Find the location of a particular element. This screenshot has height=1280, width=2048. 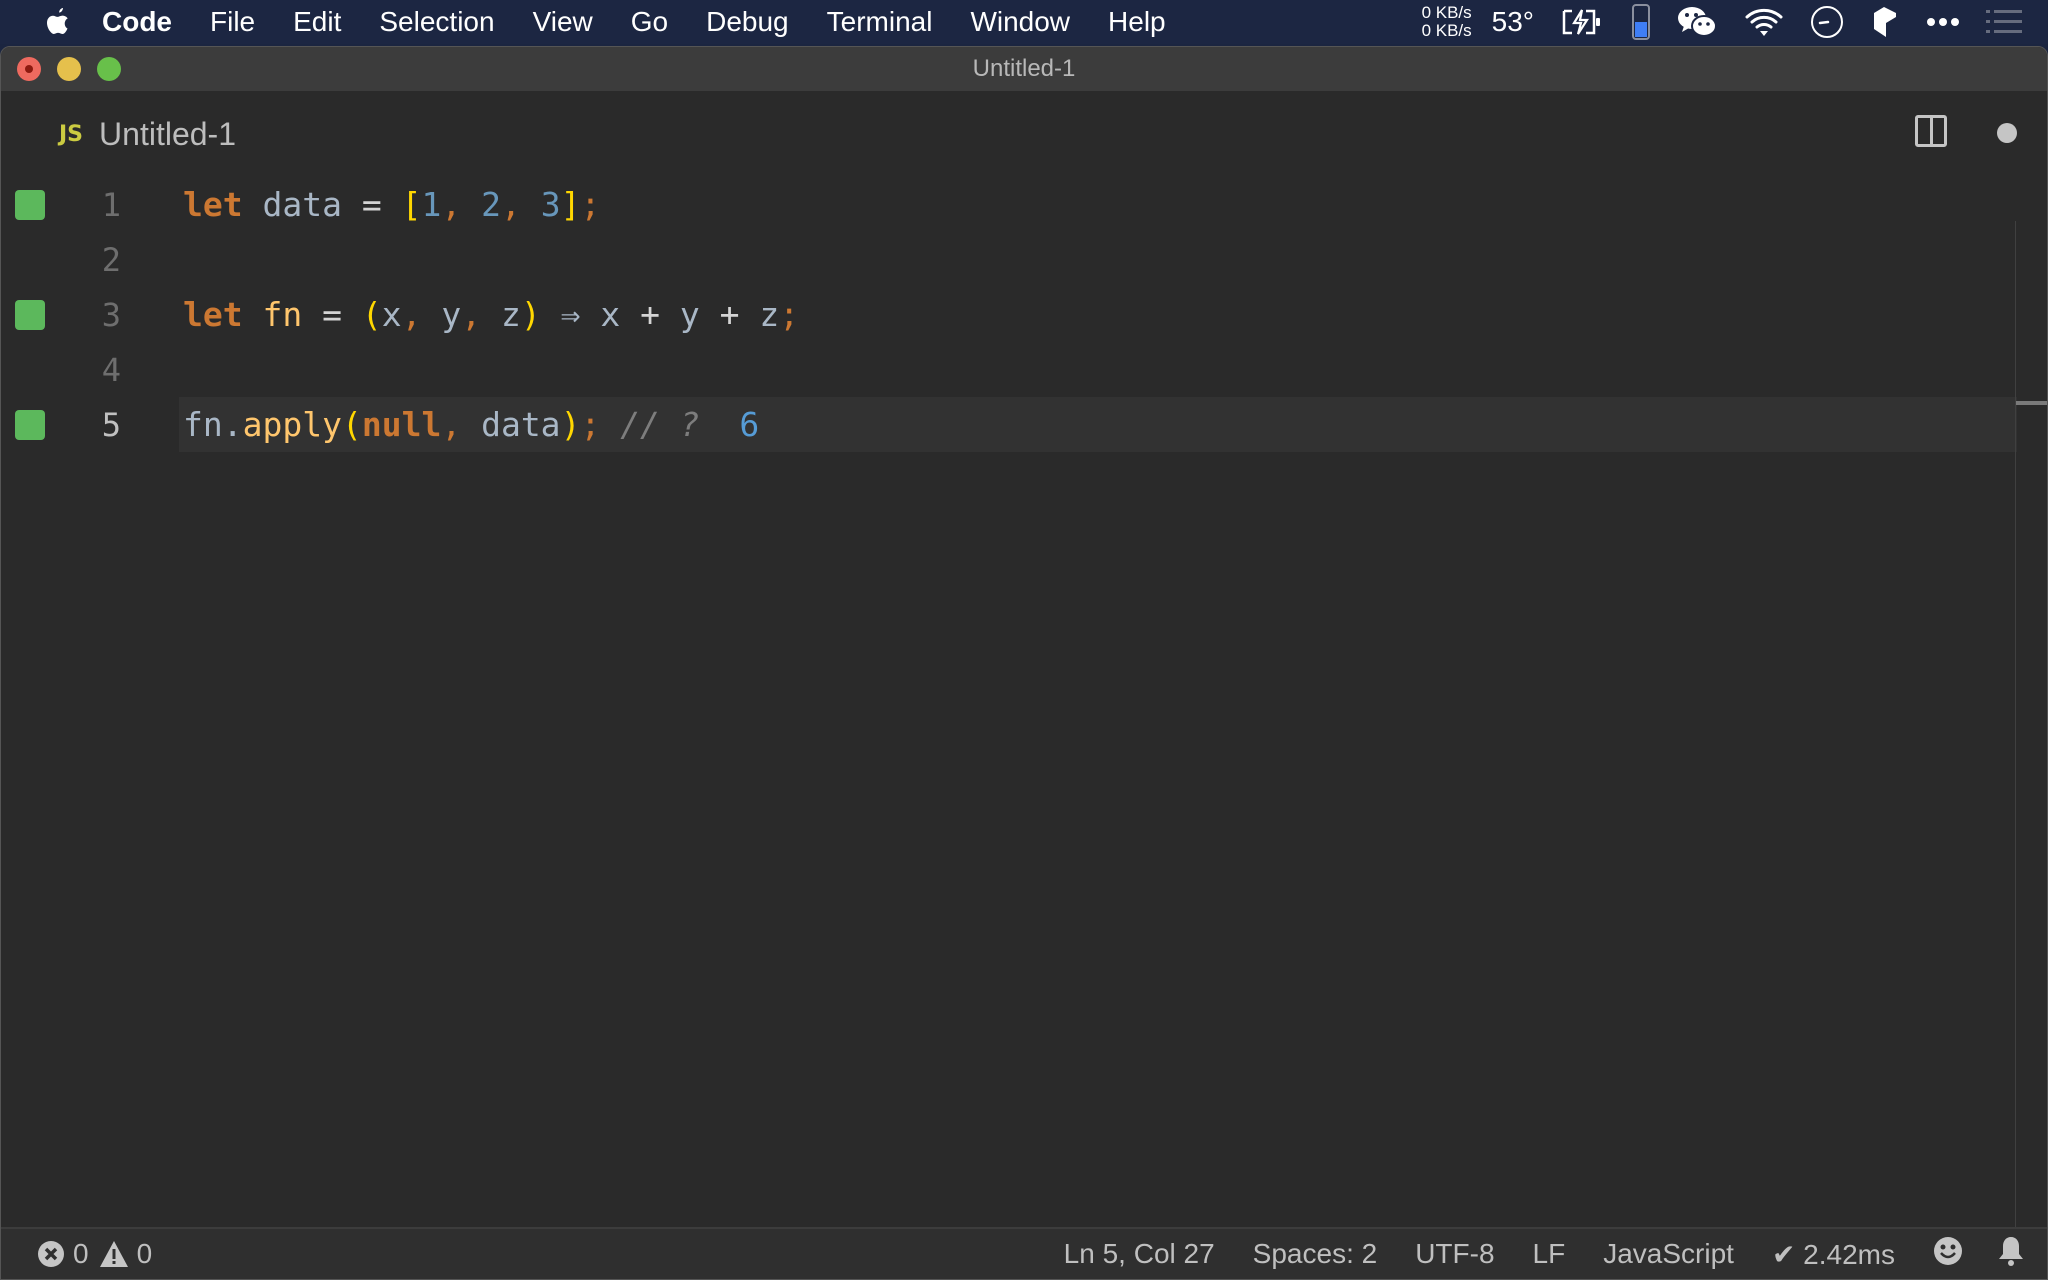

title-bar: Untitled-1 is located at coordinates (1024, 69).